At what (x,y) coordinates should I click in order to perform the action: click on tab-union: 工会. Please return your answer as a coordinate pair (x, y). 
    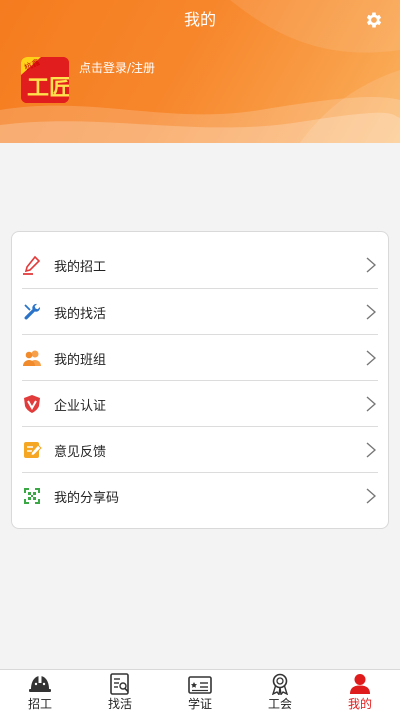
    Looking at the image, I should click on (280, 690).